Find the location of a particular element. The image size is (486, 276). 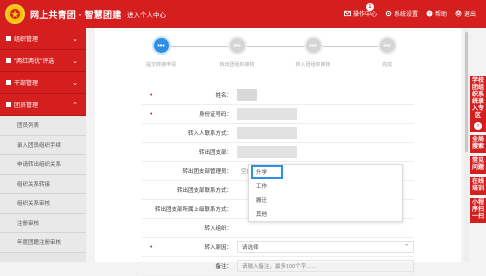

form-row-id: • 身份证号码： is located at coordinates (278, 114).